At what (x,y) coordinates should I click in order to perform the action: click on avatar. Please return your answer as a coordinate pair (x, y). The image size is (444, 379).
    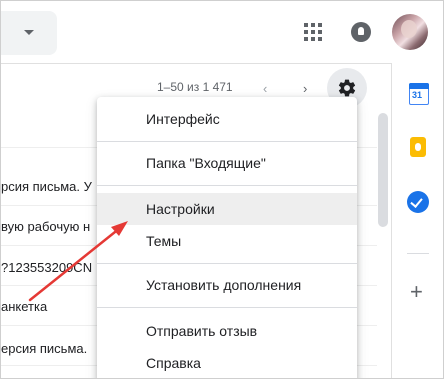
    Looking at the image, I should click on (410, 32).